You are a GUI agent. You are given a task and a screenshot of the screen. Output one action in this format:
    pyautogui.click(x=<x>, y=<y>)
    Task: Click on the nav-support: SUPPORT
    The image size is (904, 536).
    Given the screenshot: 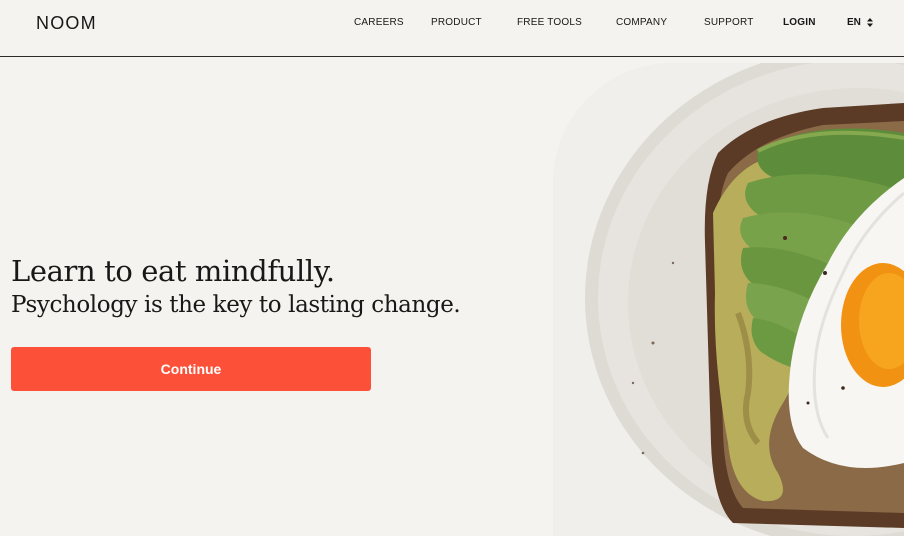 What is the action you would take?
    pyautogui.click(x=729, y=22)
    